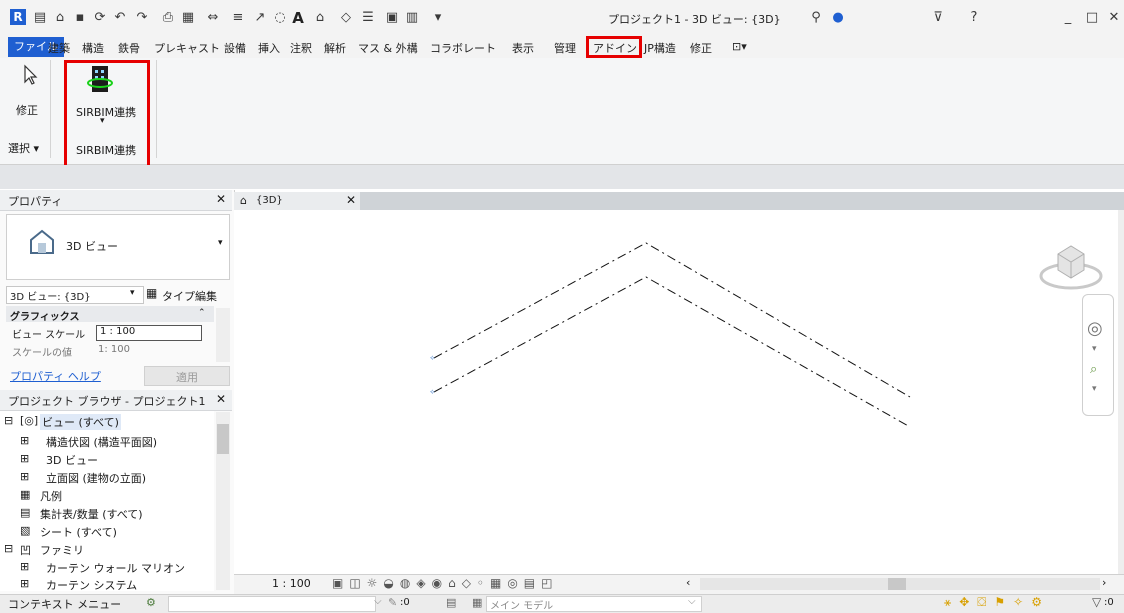 The image size is (1124, 613). Describe the element at coordinates (291, 583) in the screenshot. I see `view-scale: 1 : 100` at that location.